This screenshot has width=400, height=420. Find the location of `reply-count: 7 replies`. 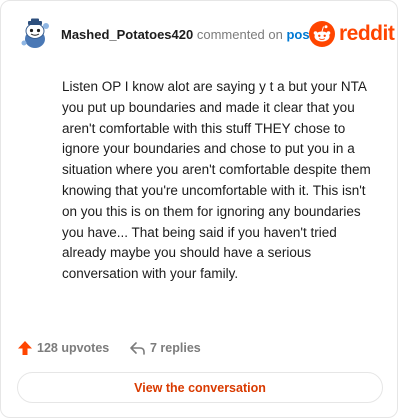

reply-count: 7 replies is located at coordinates (175, 348).